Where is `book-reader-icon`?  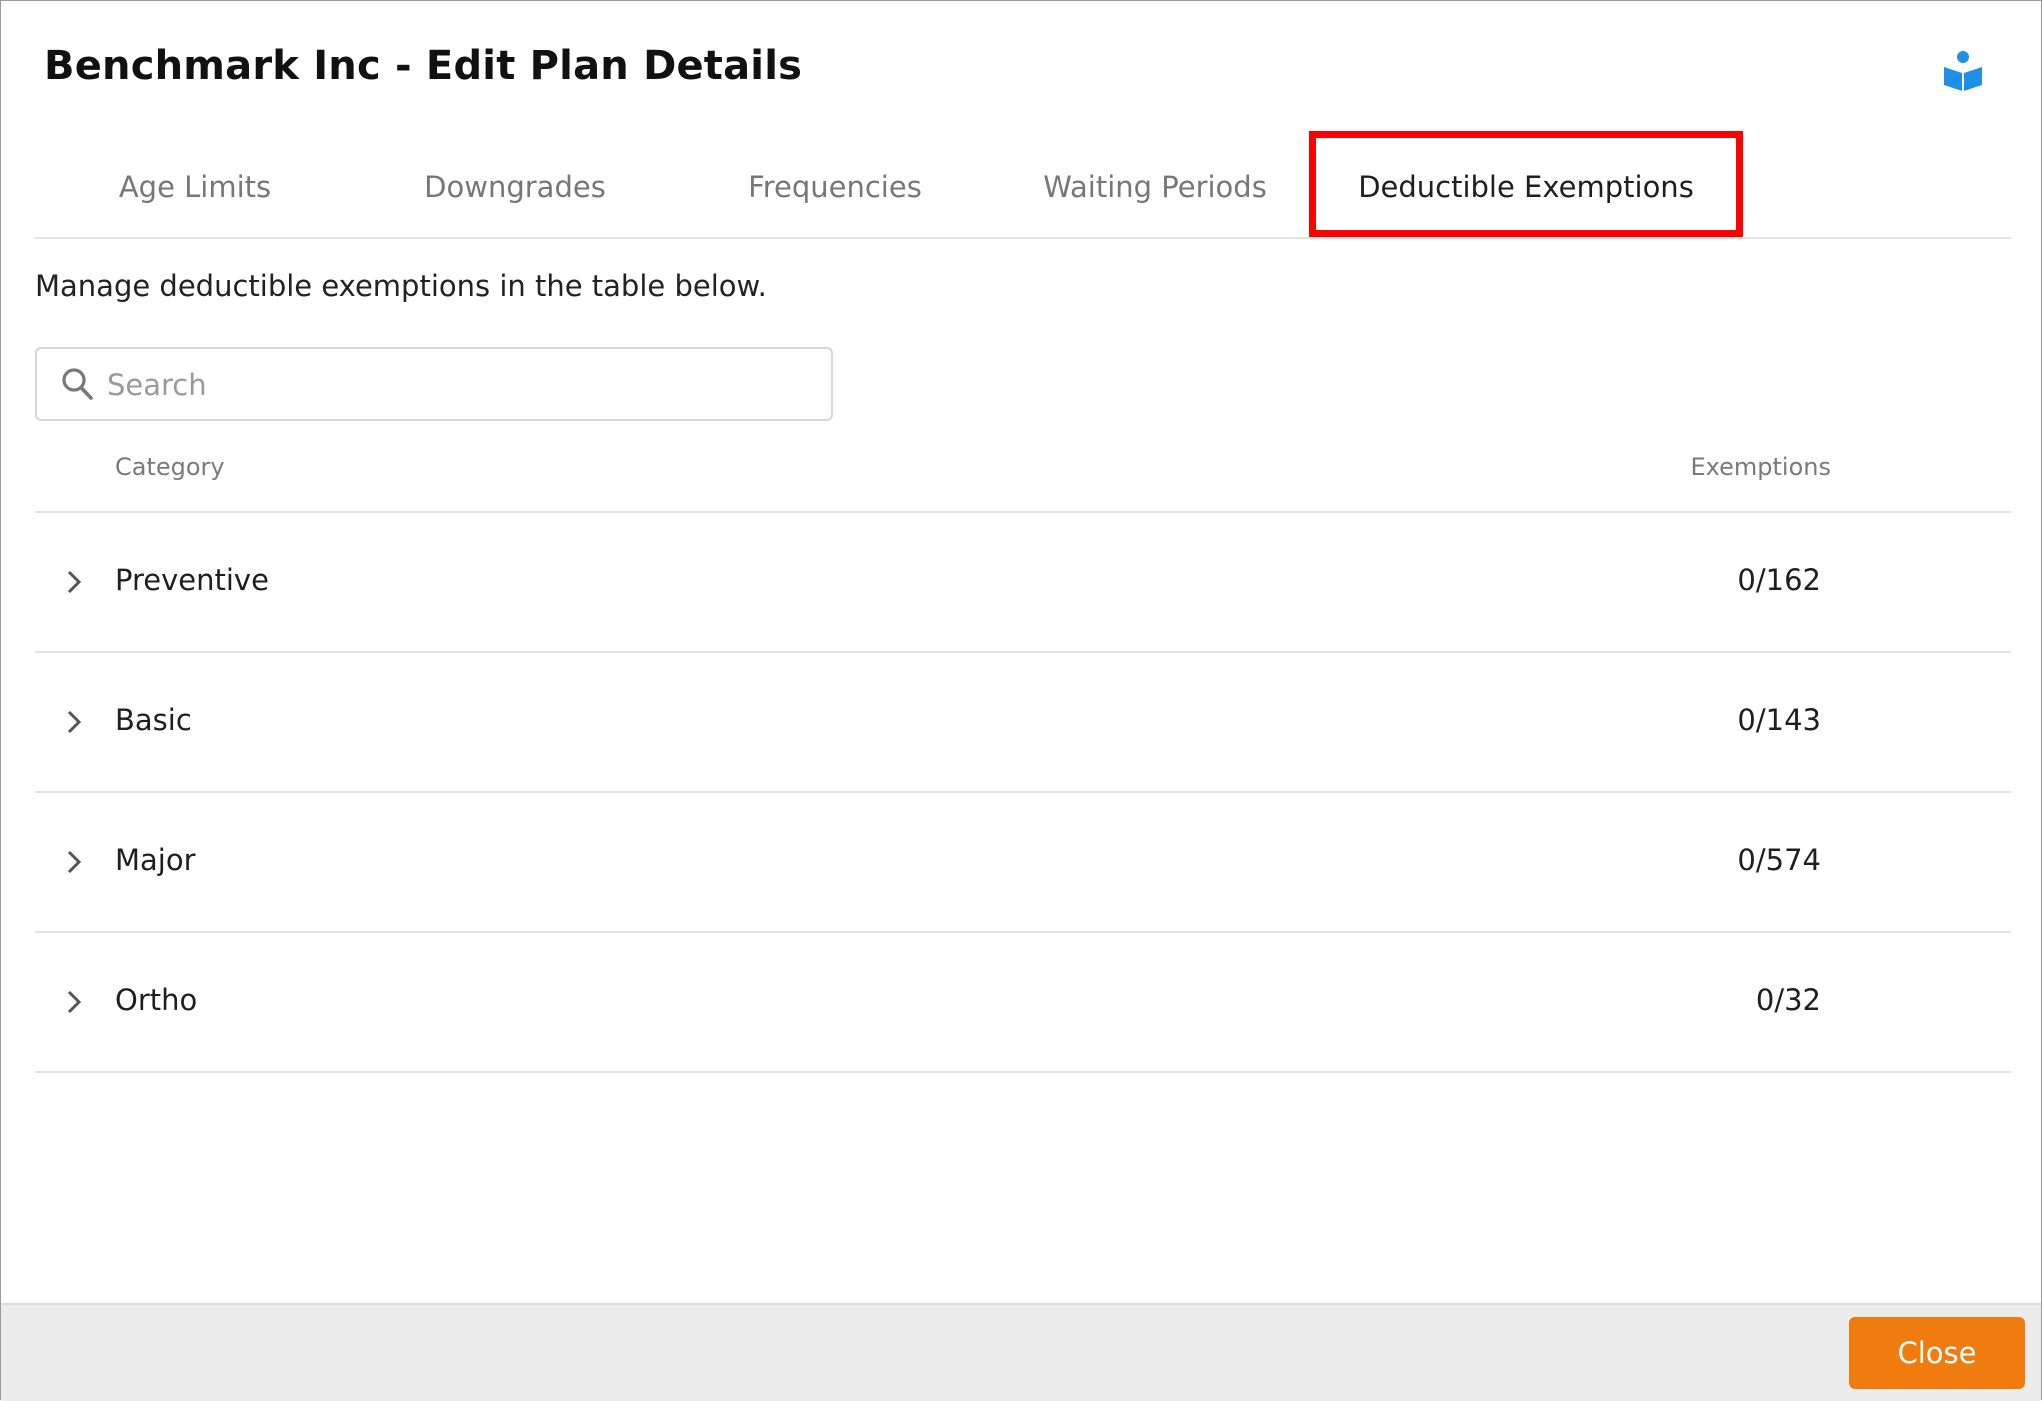
book-reader-icon is located at coordinates (1963, 71).